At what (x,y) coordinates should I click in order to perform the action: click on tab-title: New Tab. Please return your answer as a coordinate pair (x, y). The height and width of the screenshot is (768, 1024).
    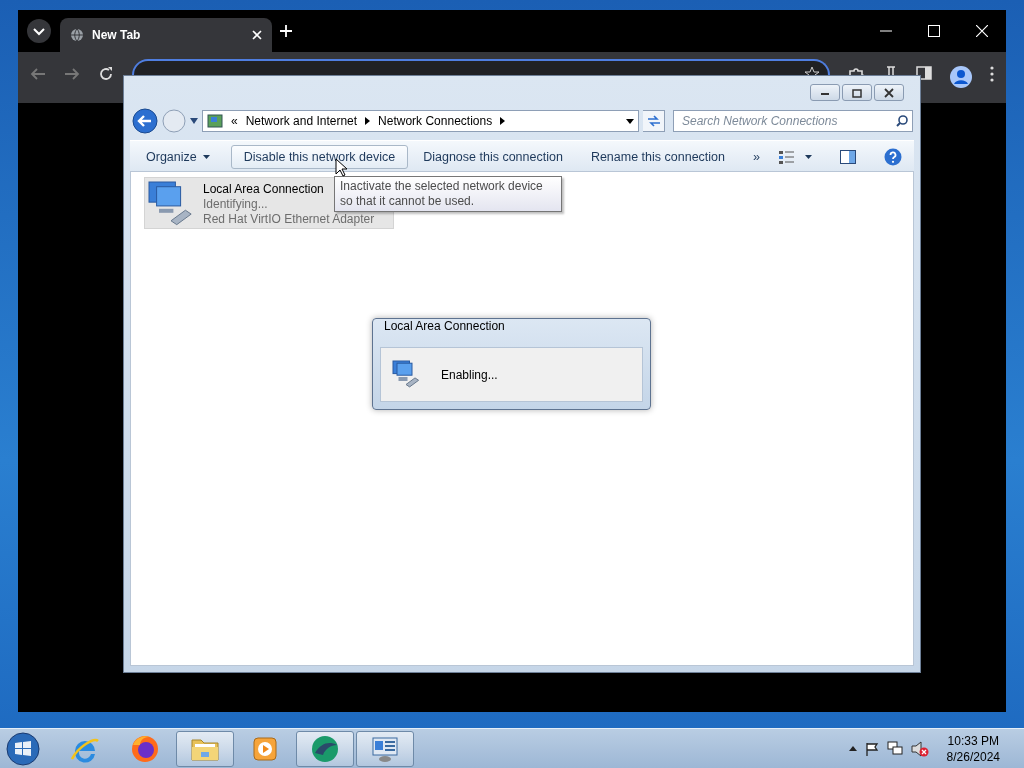
    Looking at the image, I should click on (117, 35).